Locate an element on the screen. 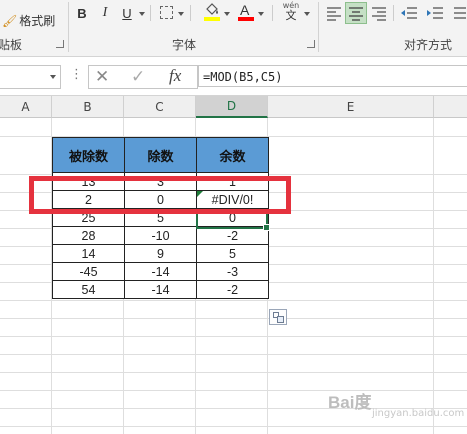 The width and height of the screenshot is (467, 434). phonetic-dropdown-icon is located at coordinates (307, 14).